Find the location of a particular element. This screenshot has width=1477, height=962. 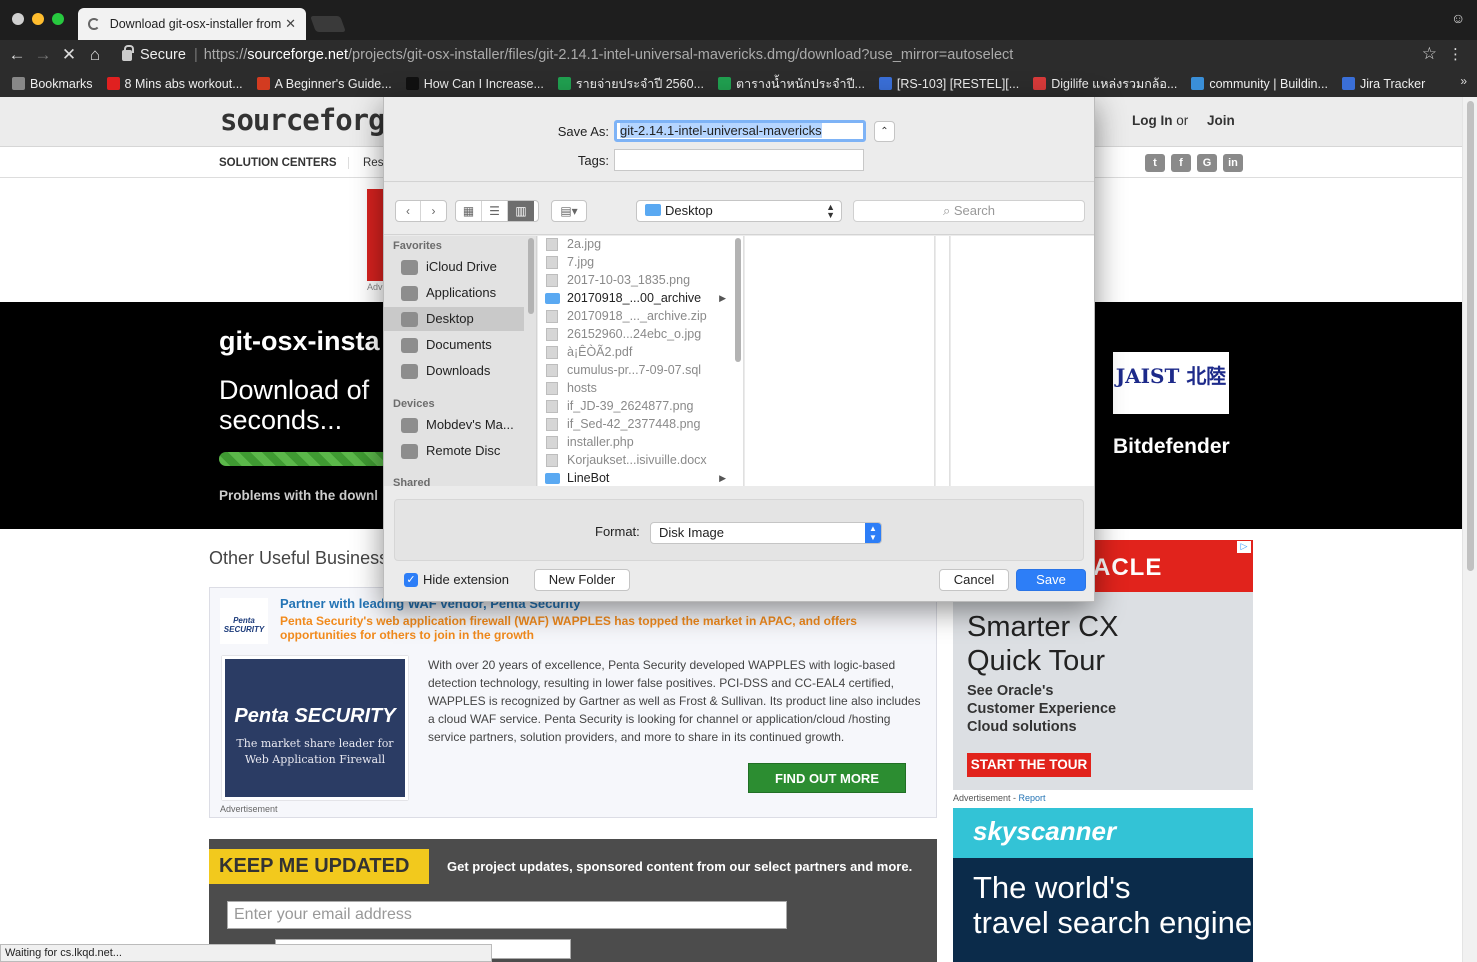

new-tab-button is located at coordinates (328, 24).